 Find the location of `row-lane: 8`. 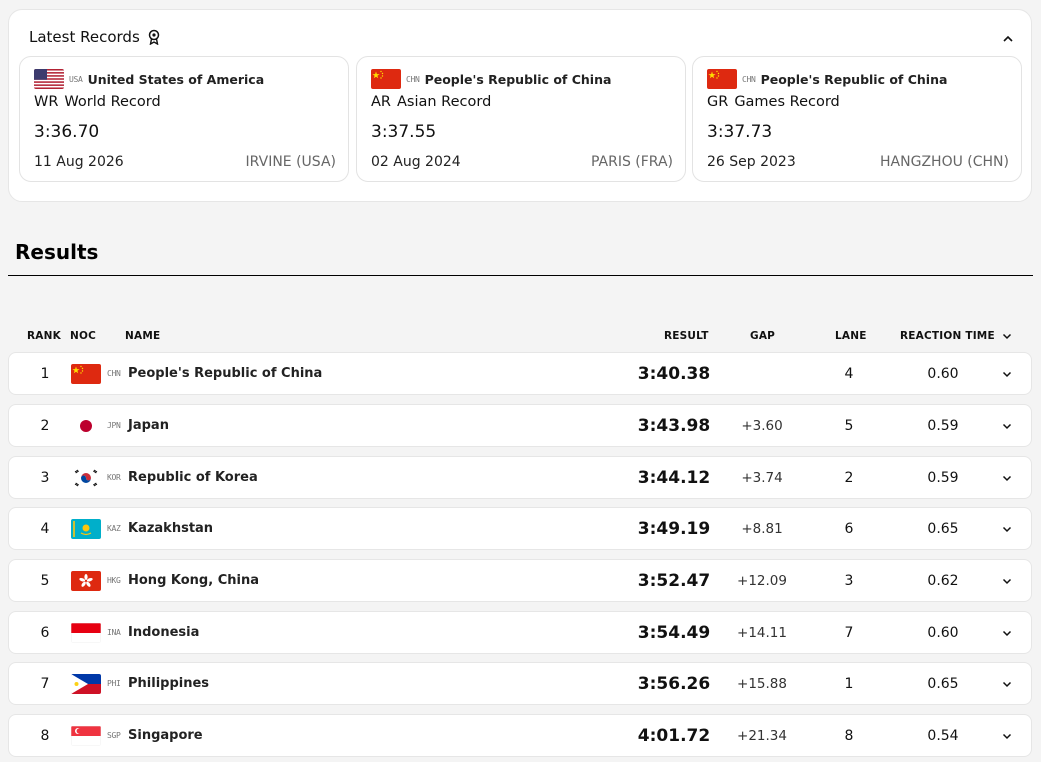

row-lane: 8 is located at coordinates (849, 736).